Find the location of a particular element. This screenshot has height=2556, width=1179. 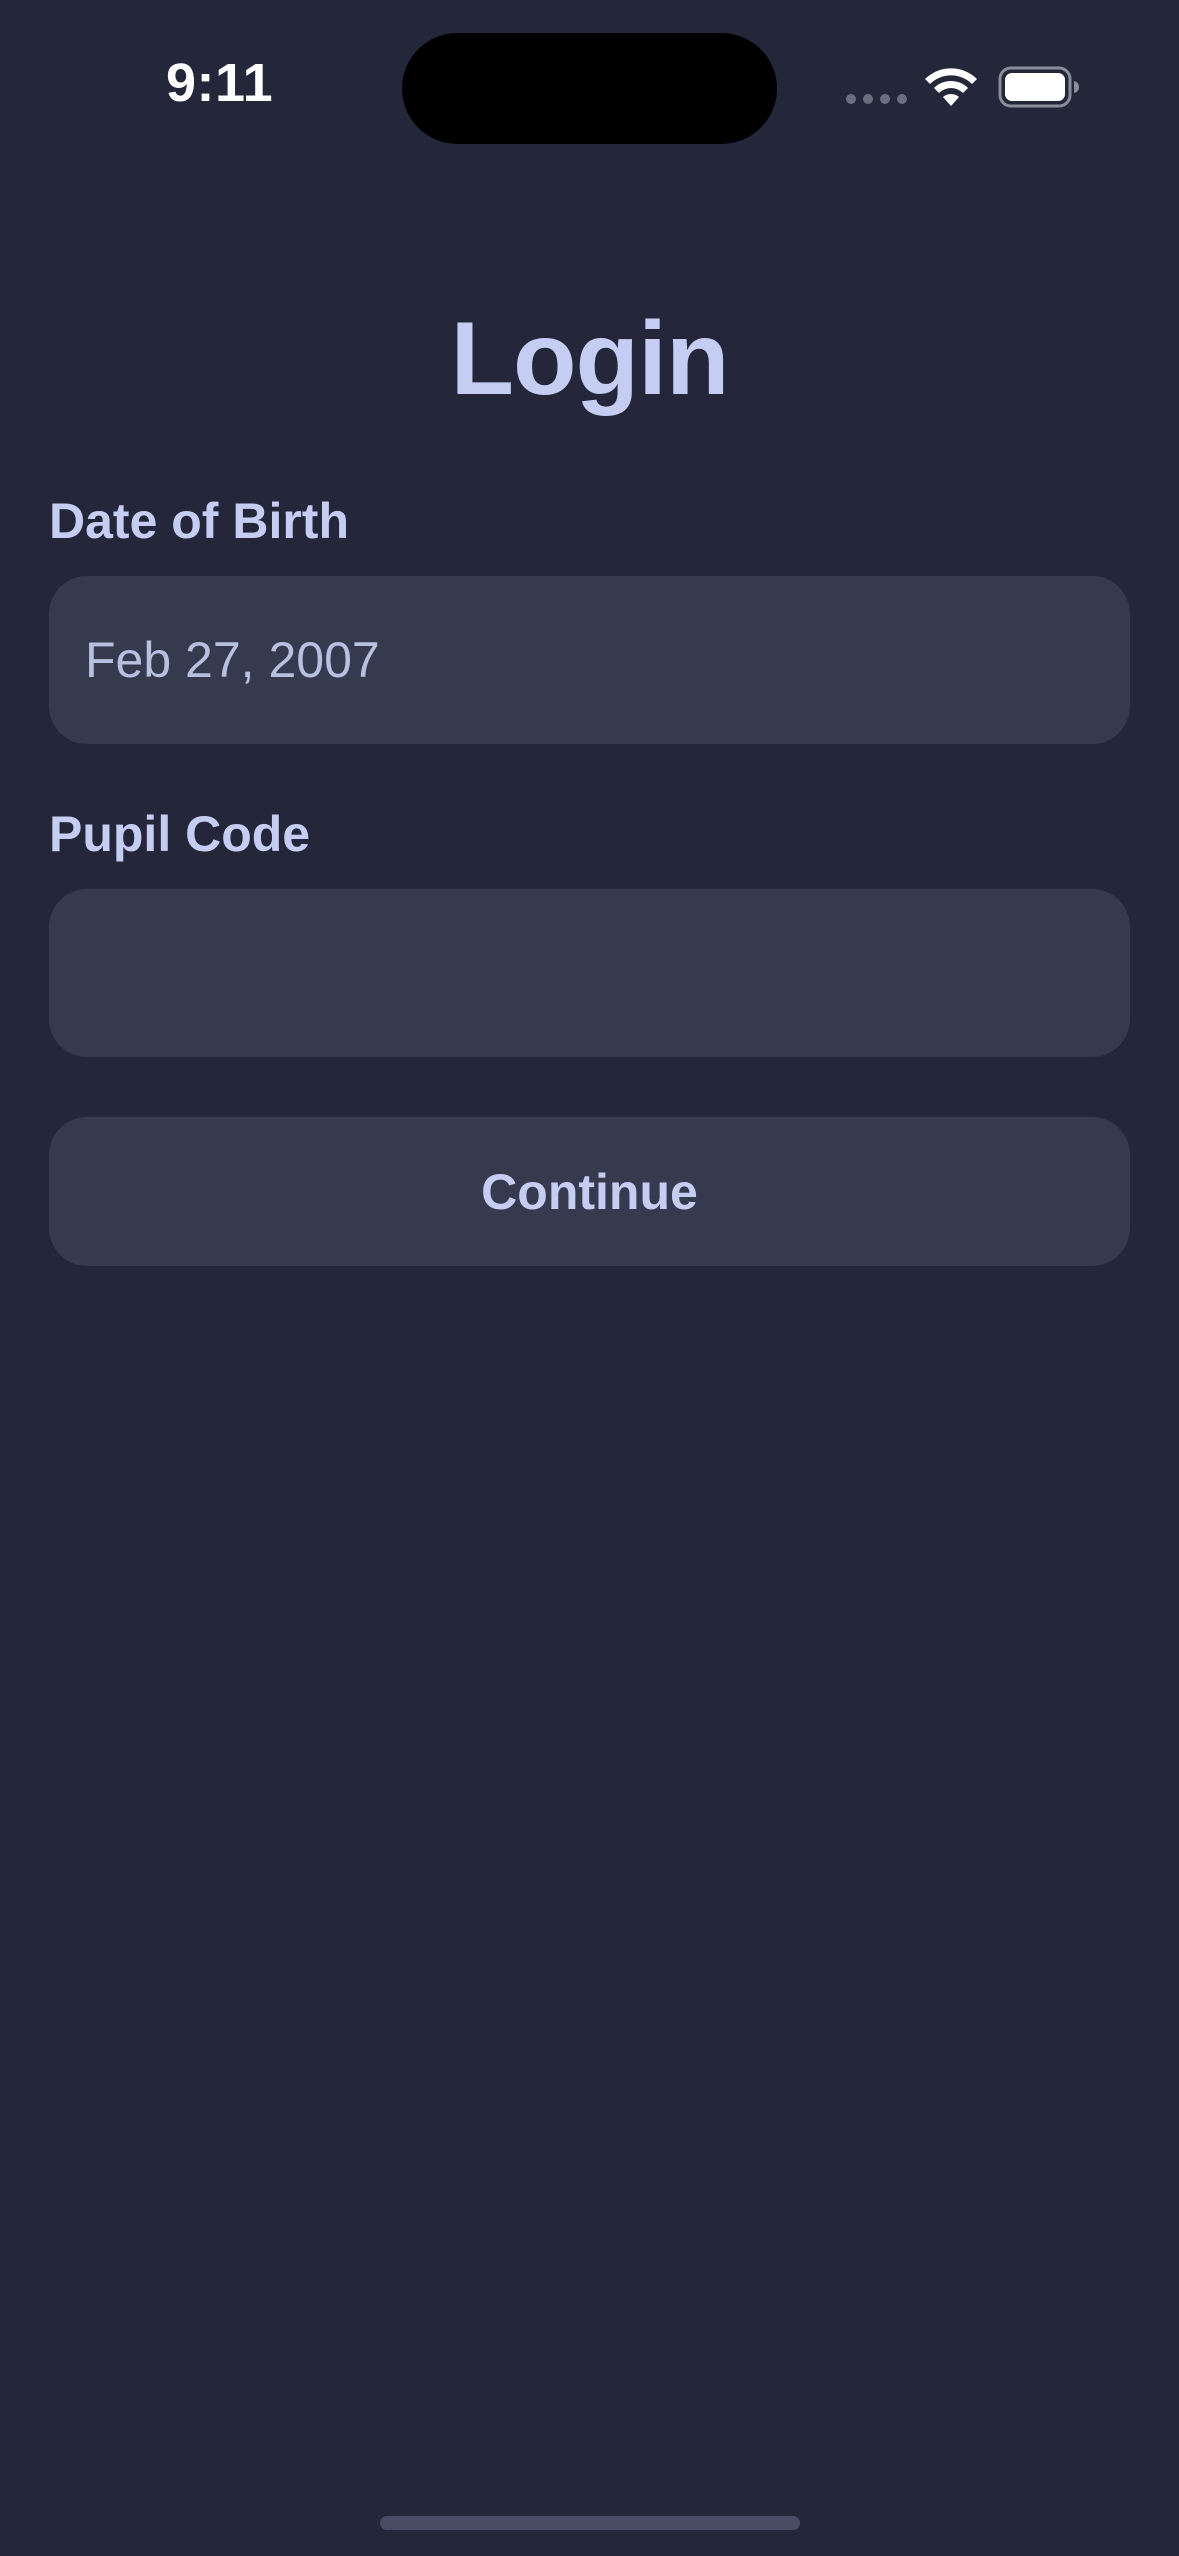

continue-button: Continue is located at coordinates (589, 1191).